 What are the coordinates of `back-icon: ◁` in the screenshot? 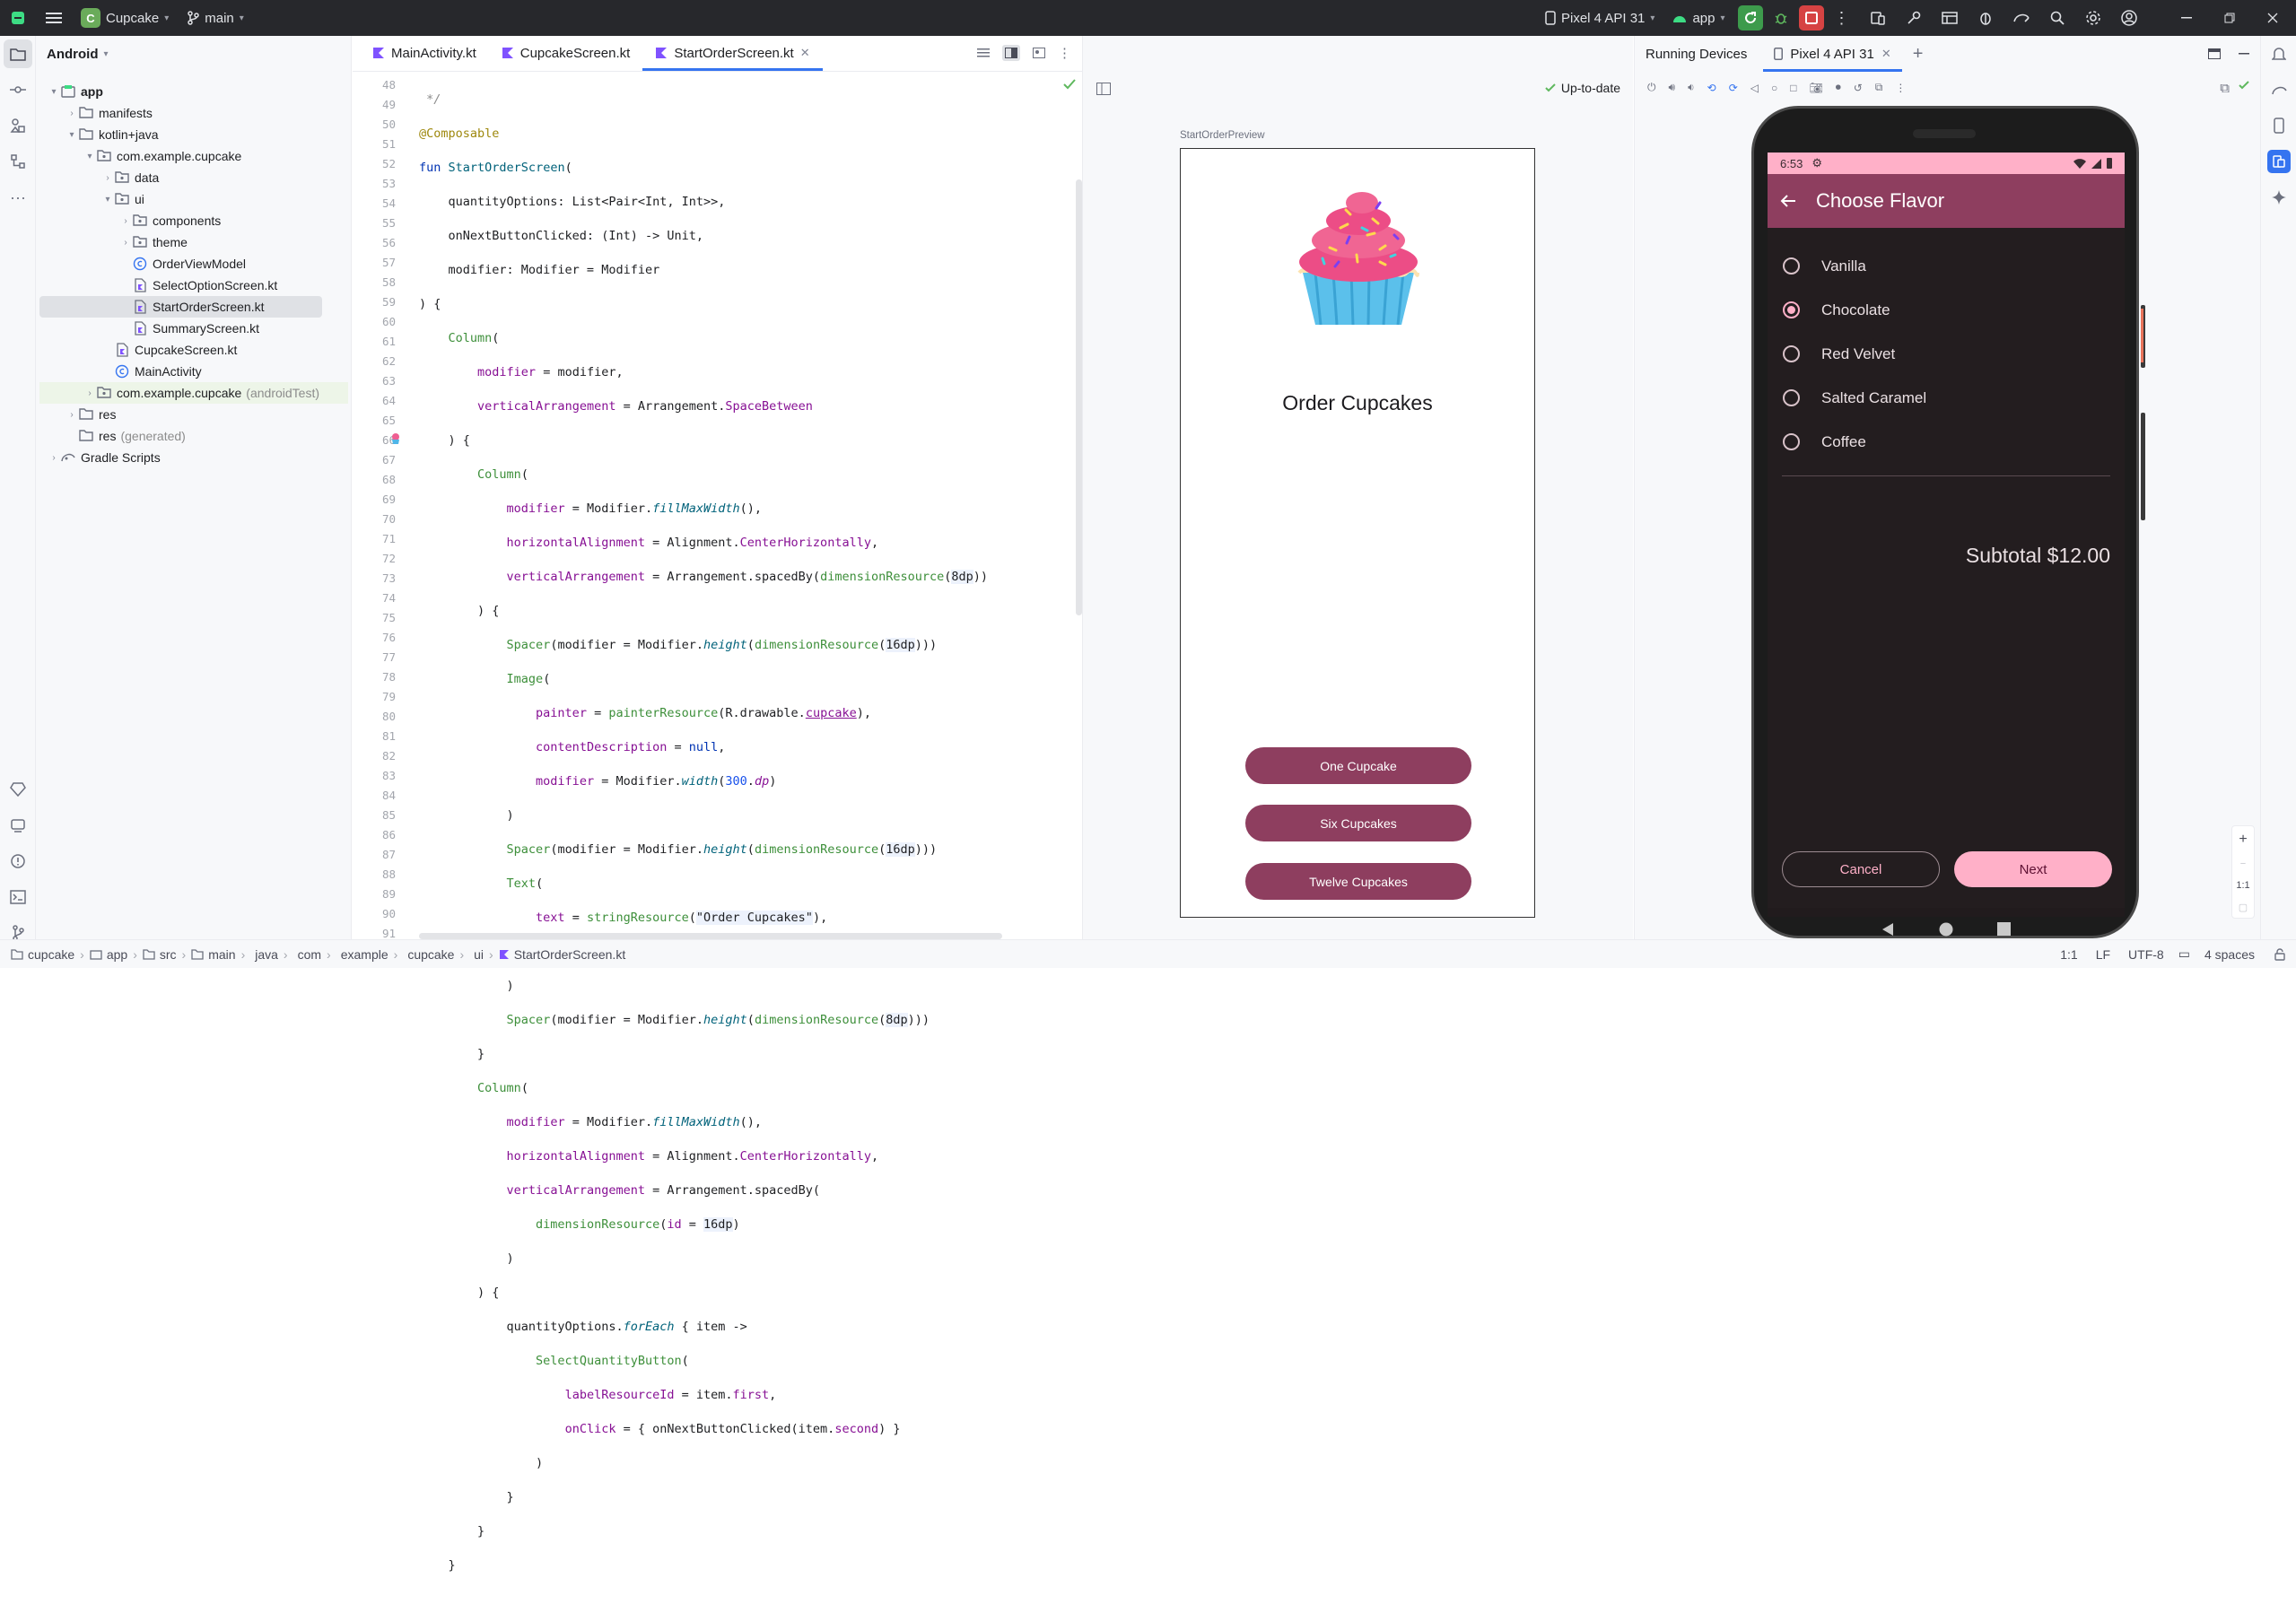 It's located at (1755, 88).